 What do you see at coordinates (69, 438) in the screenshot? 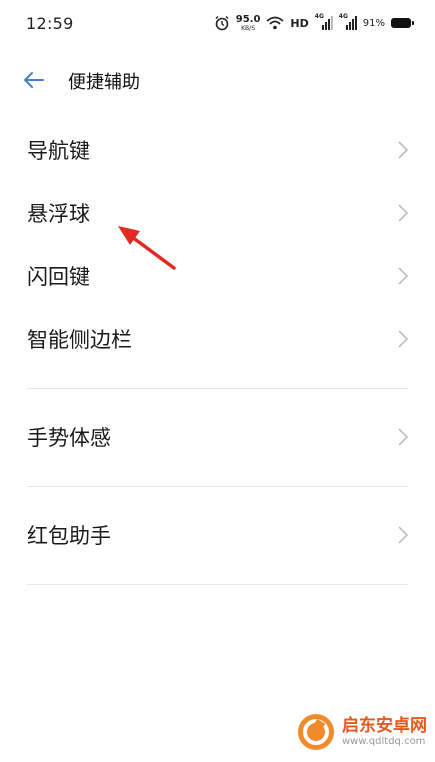
I see `menu-item-label: 手势体感` at bounding box center [69, 438].